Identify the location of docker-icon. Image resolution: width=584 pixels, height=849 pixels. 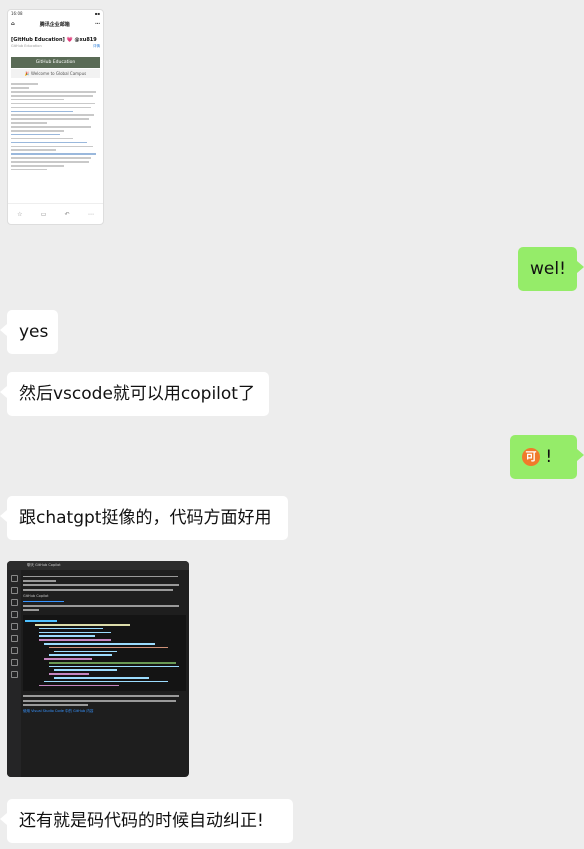
(14, 674).